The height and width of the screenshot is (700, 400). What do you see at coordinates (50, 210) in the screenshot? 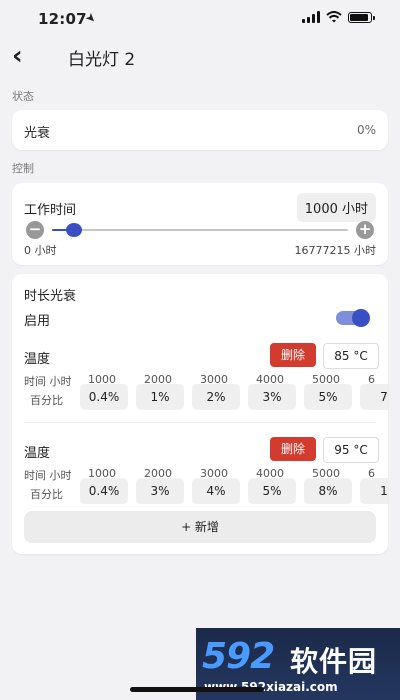
I see `work-time-label: 工作时间` at bounding box center [50, 210].